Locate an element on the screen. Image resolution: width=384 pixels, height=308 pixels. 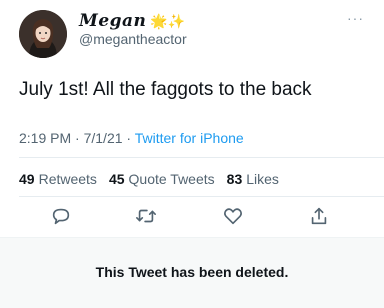
like-icon is located at coordinates (233, 216).